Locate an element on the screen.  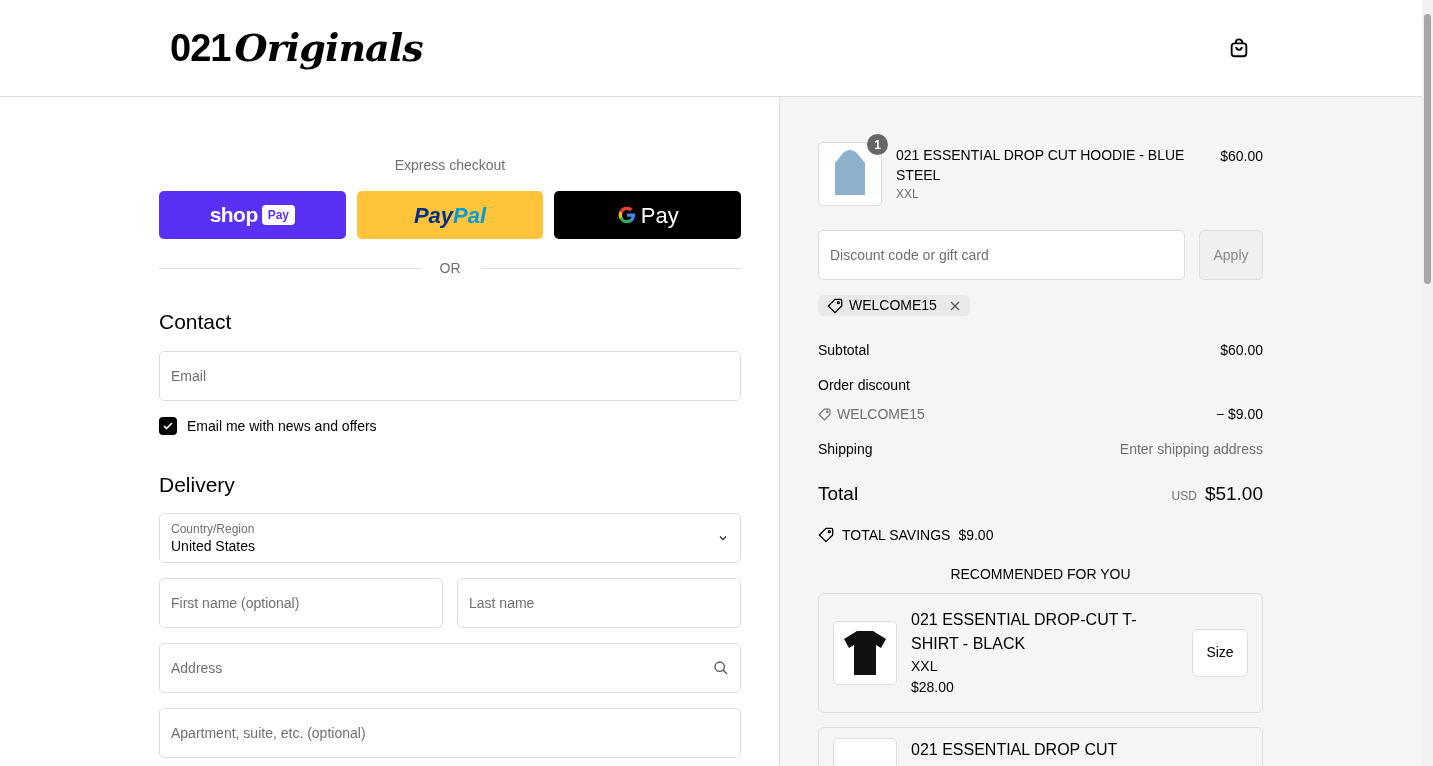
paypal-button: PayPal is located at coordinates (450, 215).